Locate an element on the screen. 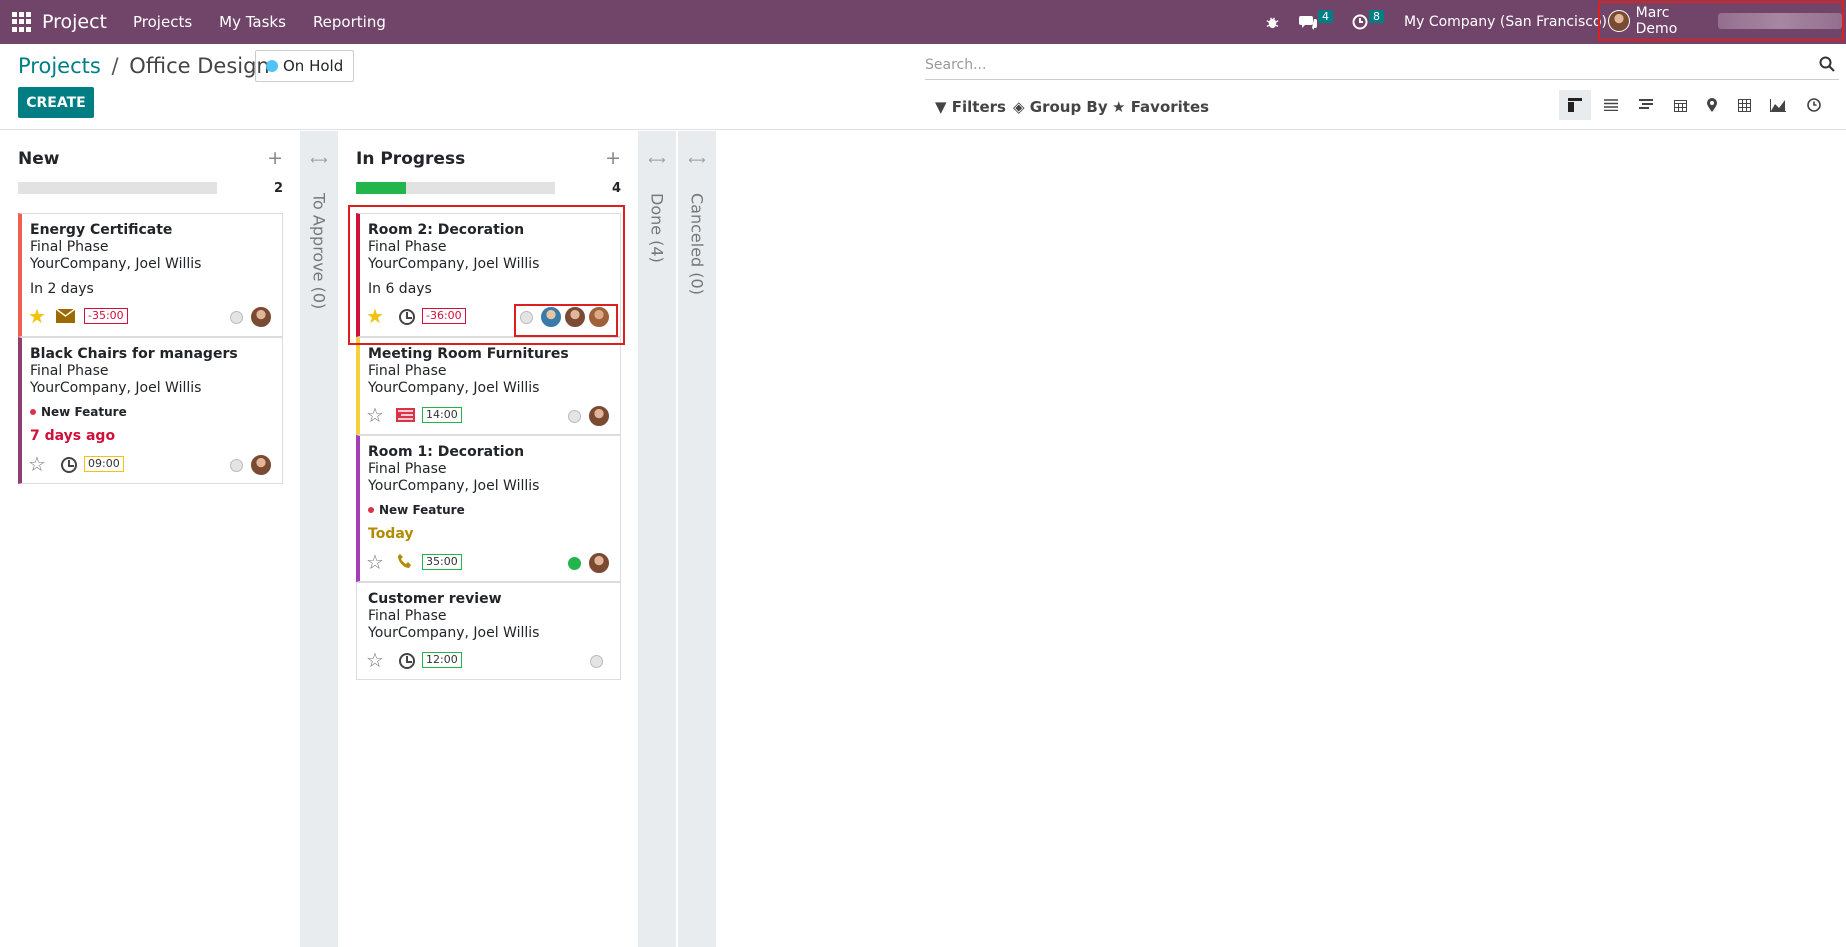 Image resolution: width=1846 pixels, height=947 pixels. column-title: New is located at coordinates (39, 159).